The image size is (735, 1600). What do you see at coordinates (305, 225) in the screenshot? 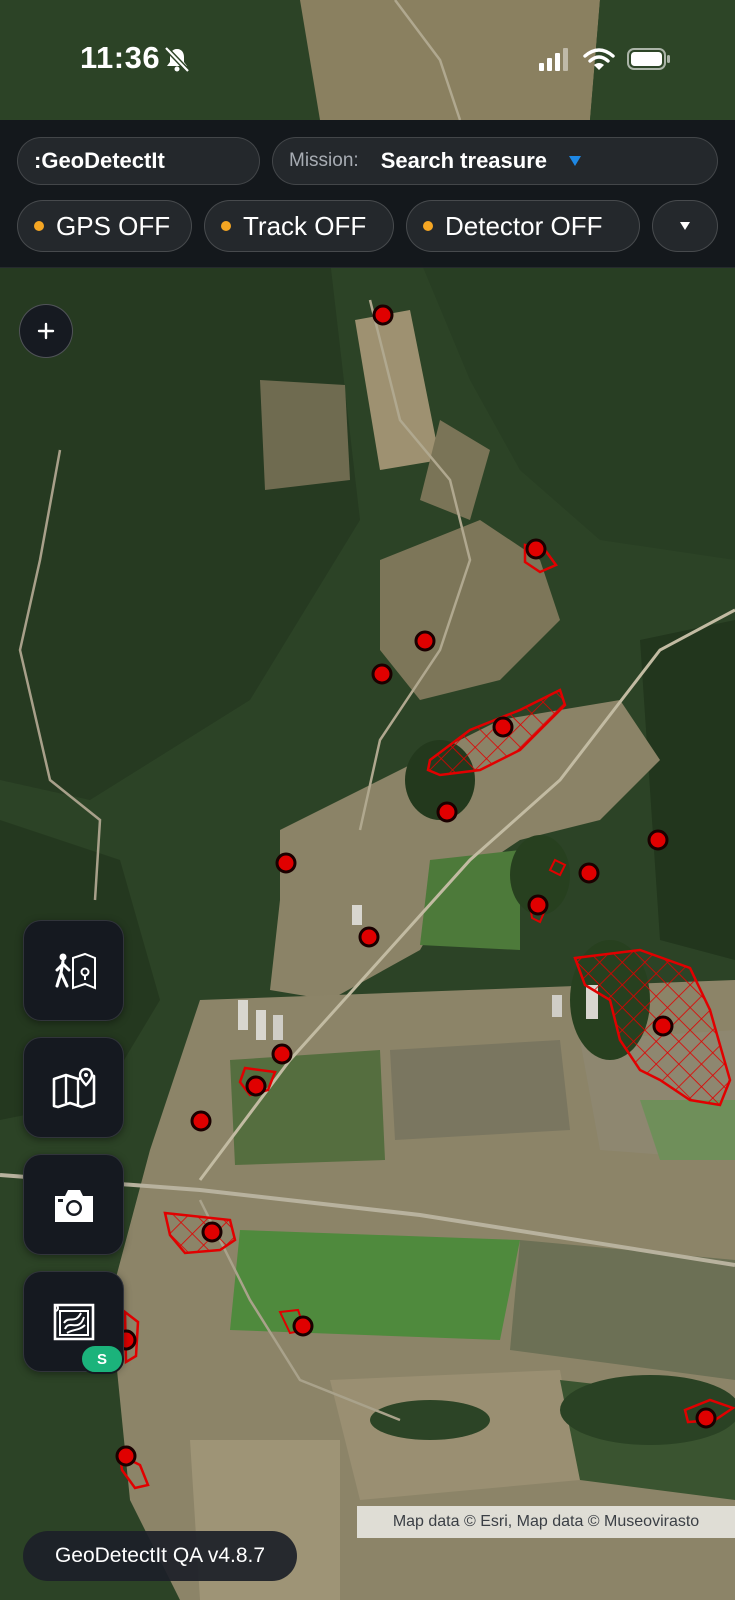
I see `track-toggle-label: Track OFF` at bounding box center [305, 225].